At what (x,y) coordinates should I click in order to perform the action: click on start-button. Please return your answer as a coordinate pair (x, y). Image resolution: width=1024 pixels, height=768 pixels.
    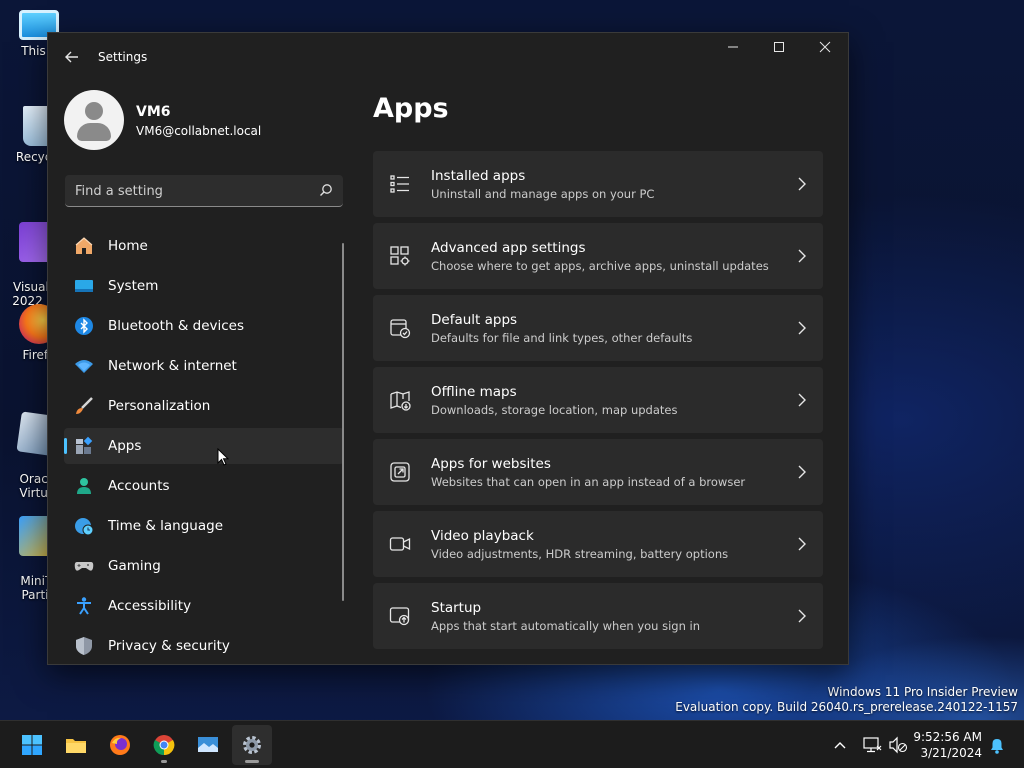
    Looking at the image, I should click on (32, 745).